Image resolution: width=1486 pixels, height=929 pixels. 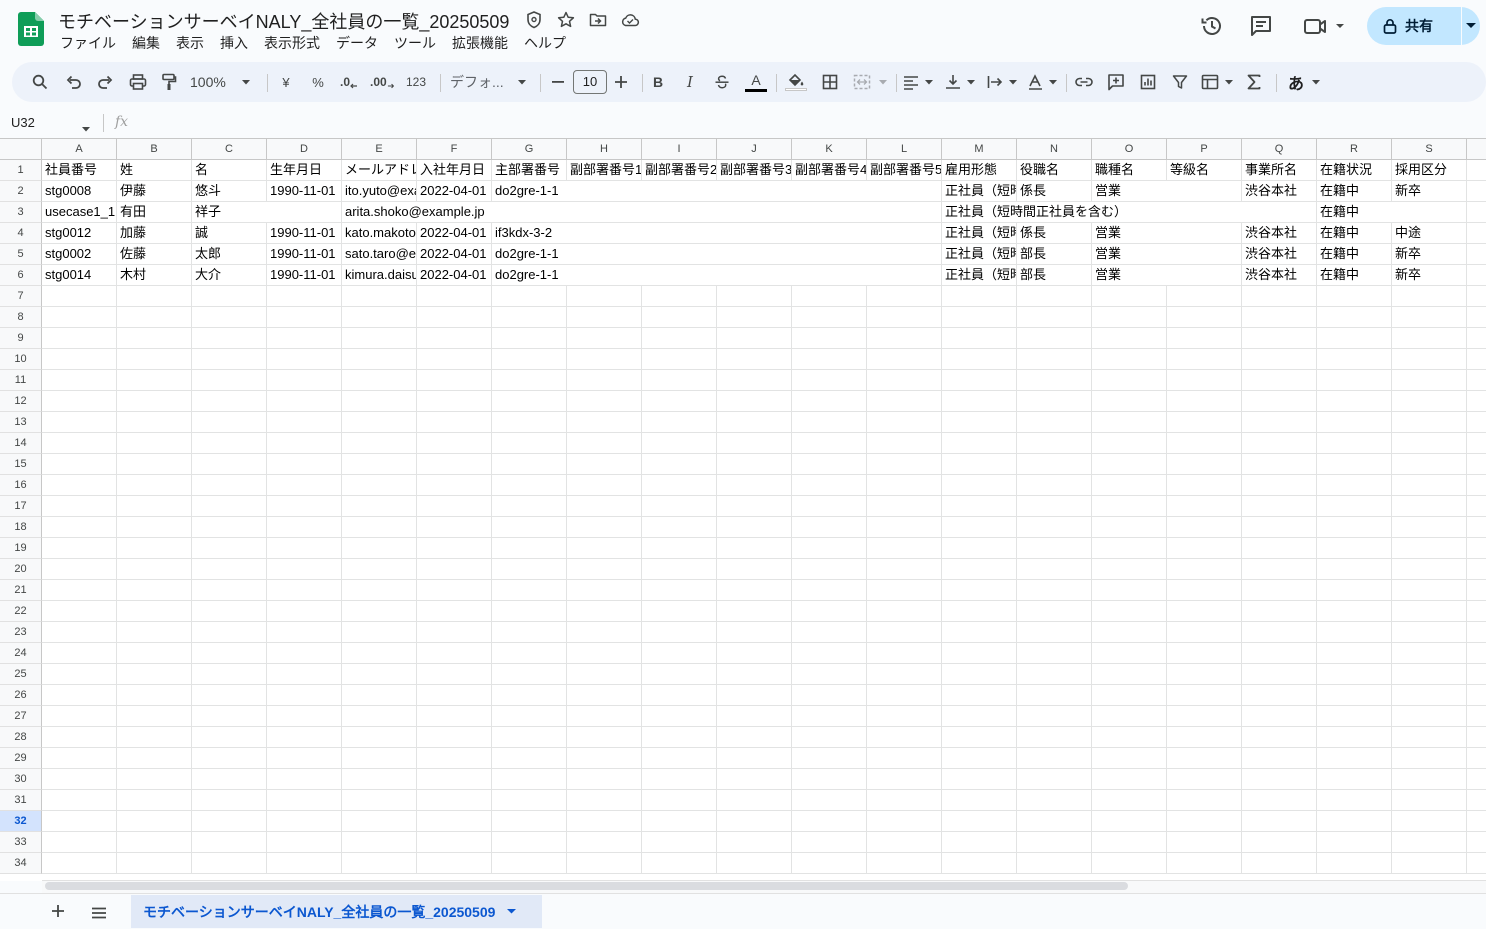 What do you see at coordinates (1043, 82) in the screenshot?
I see `text-rotation-icon` at bounding box center [1043, 82].